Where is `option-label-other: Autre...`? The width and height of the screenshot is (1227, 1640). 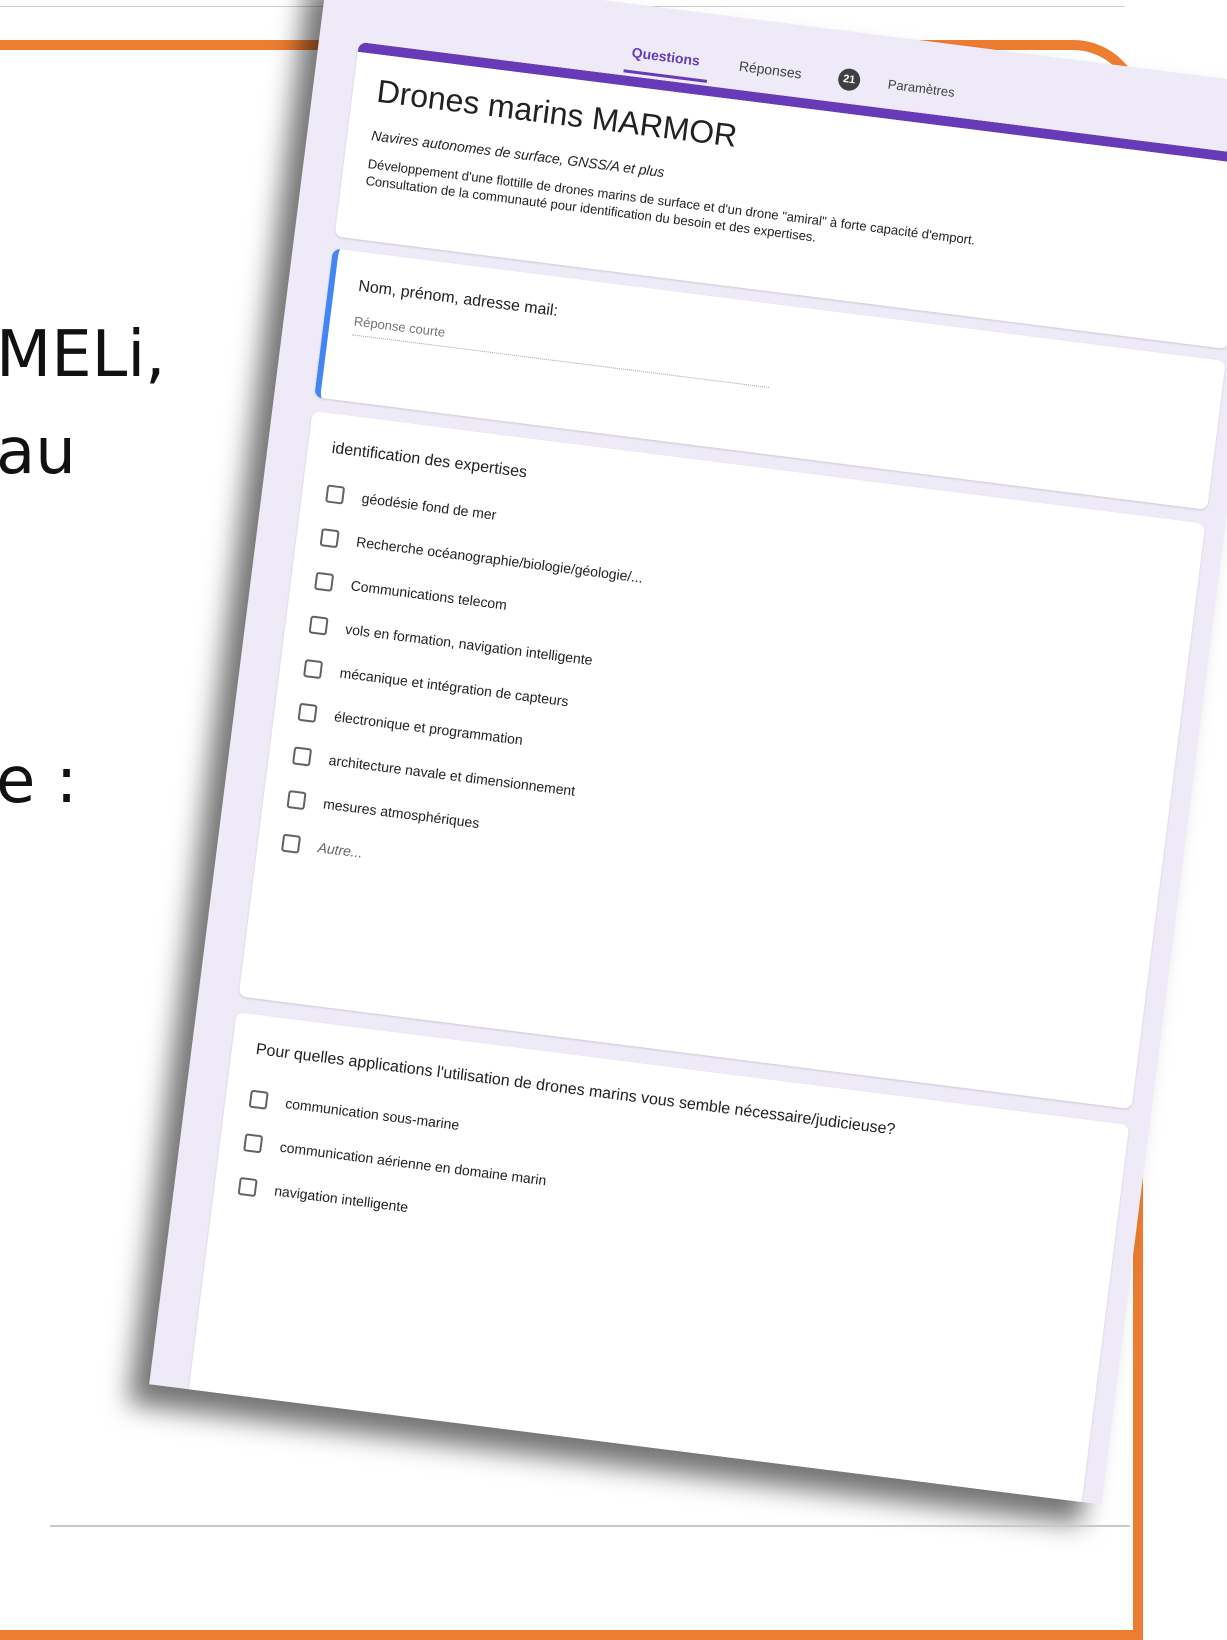 option-label-other: Autre... is located at coordinates (340, 850).